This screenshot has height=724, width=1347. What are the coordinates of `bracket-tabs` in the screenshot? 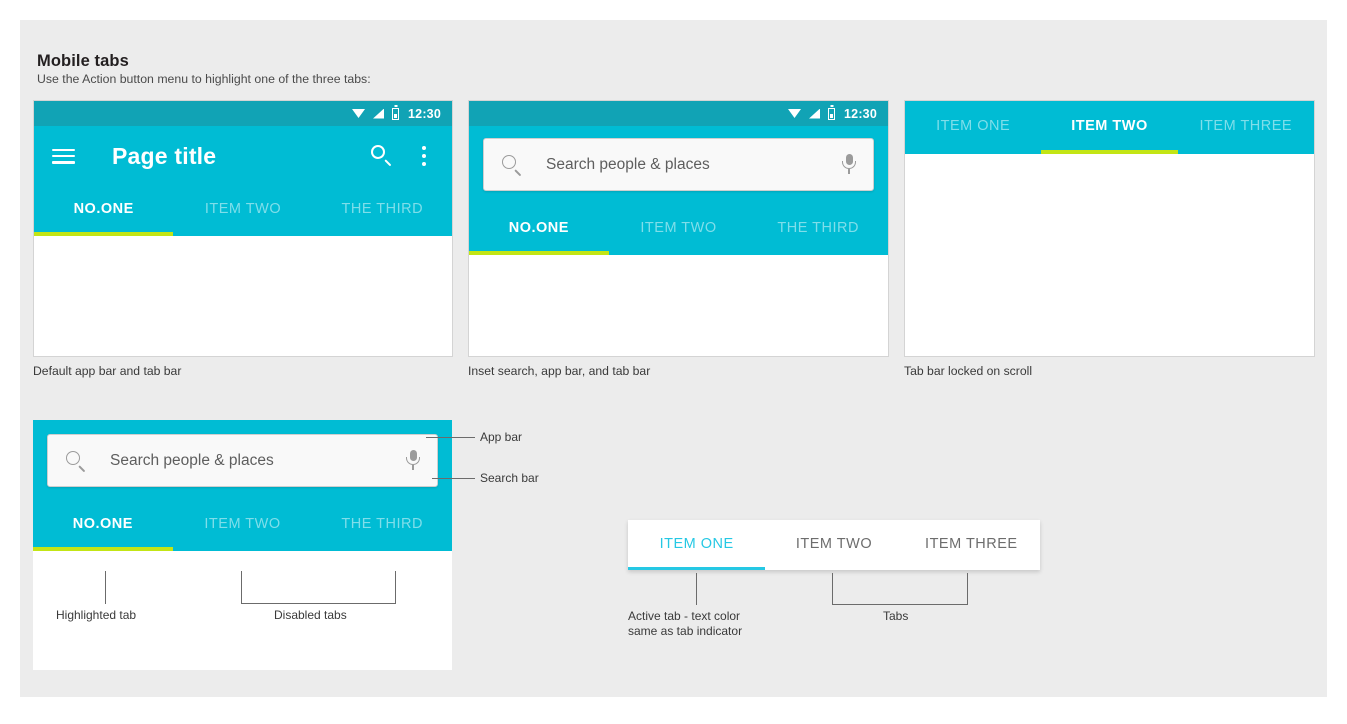 It's located at (900, 589).